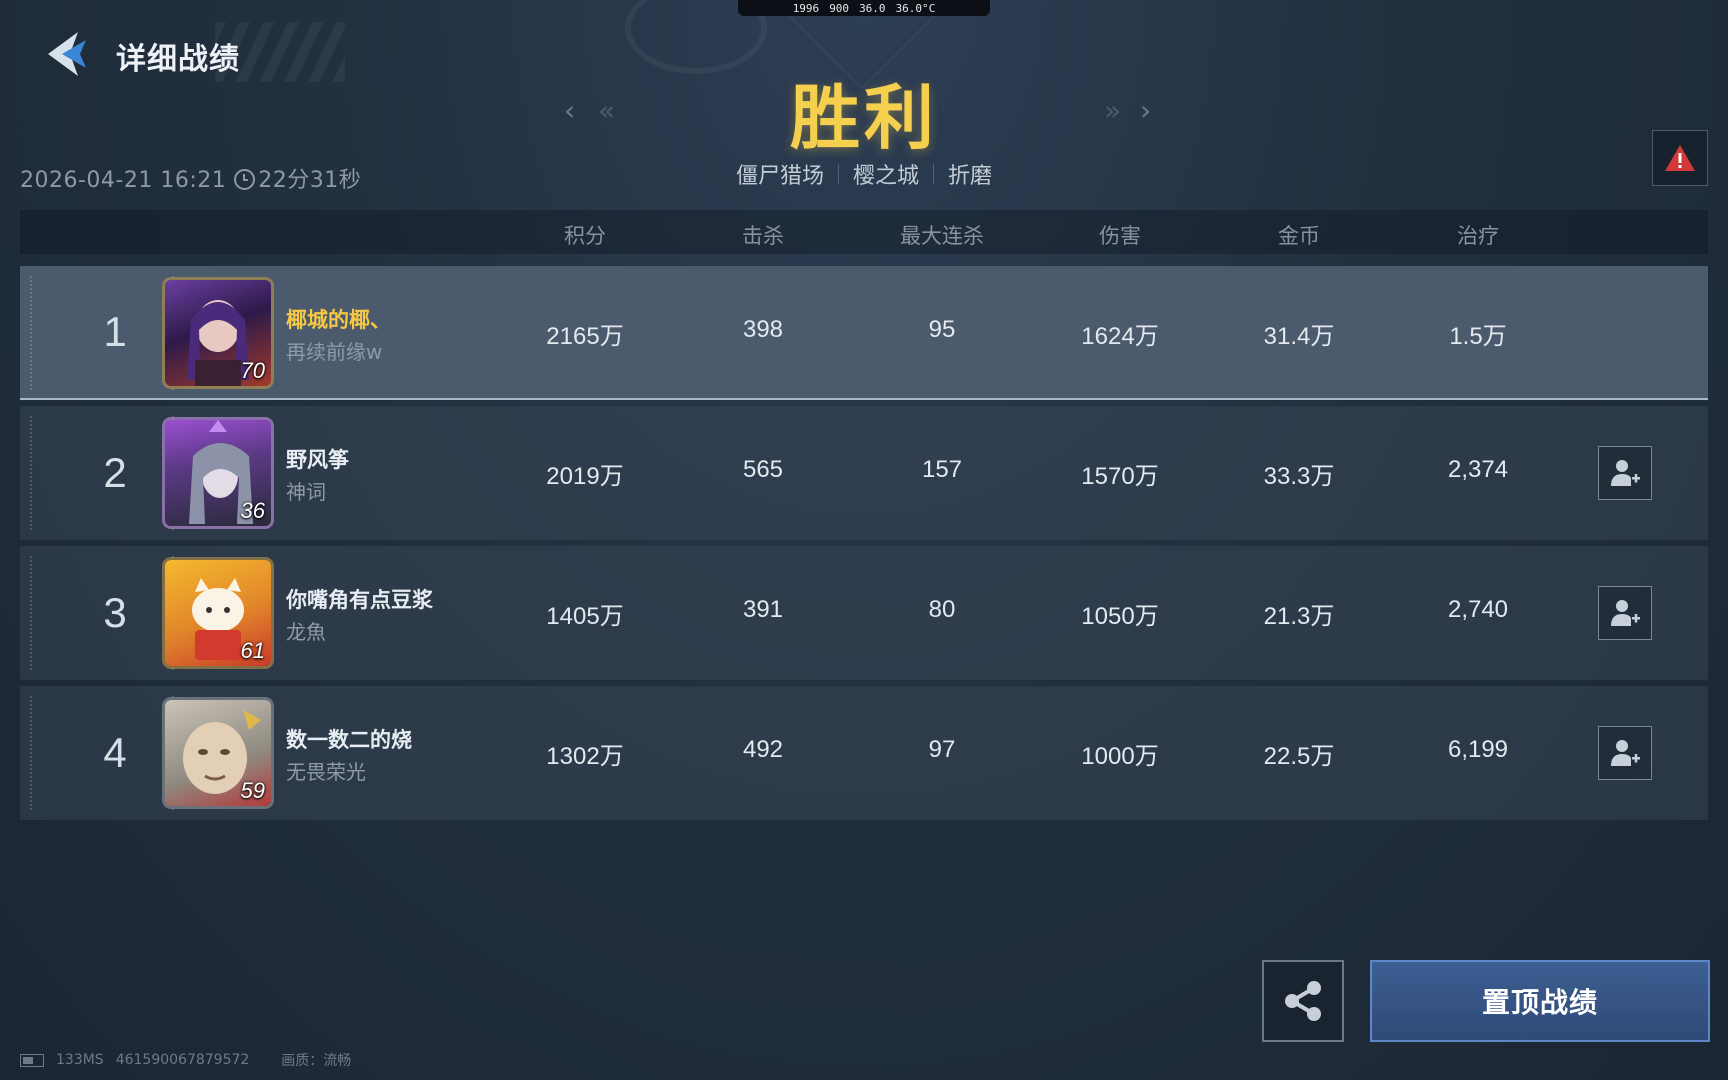 The image size is (1728, 1080). Describe the element at coordinates (1478, 236) in the screenshot. I see `column-header-heal: 治疗` at that location.